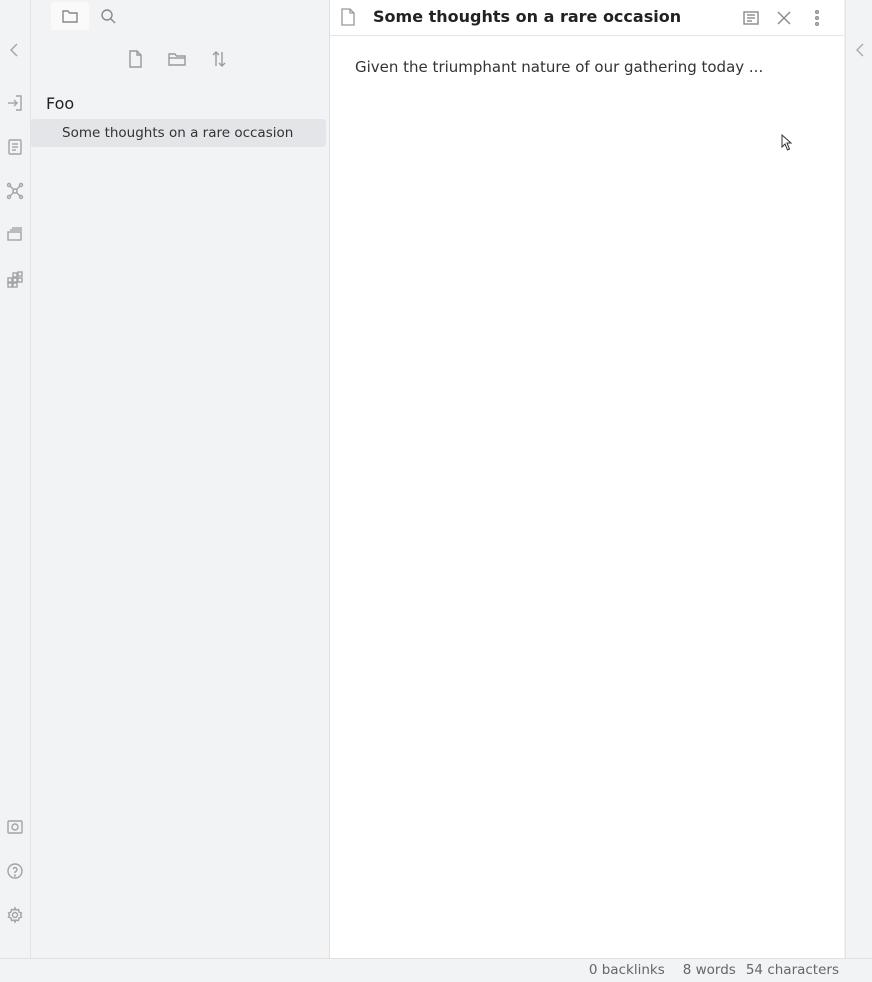 The width and height of the screenshot is (872, 982). I want to click on sort-icon, so click(219, 59).